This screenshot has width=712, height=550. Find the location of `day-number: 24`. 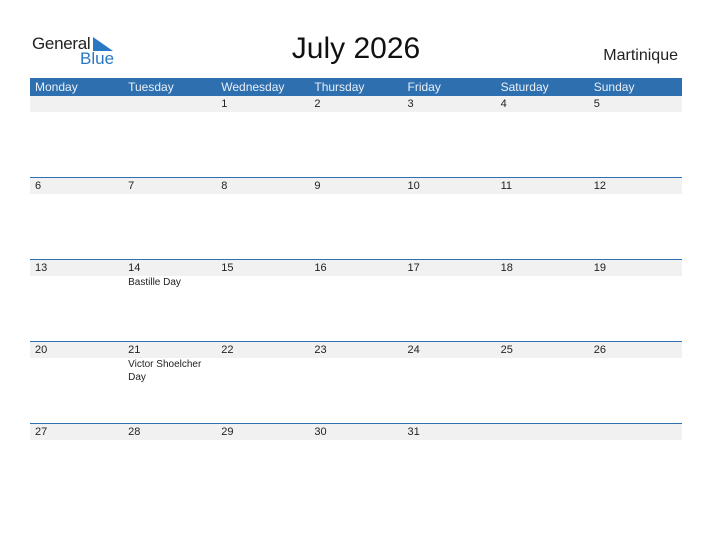

day-number: 24 is located at coordinates (413, 350).